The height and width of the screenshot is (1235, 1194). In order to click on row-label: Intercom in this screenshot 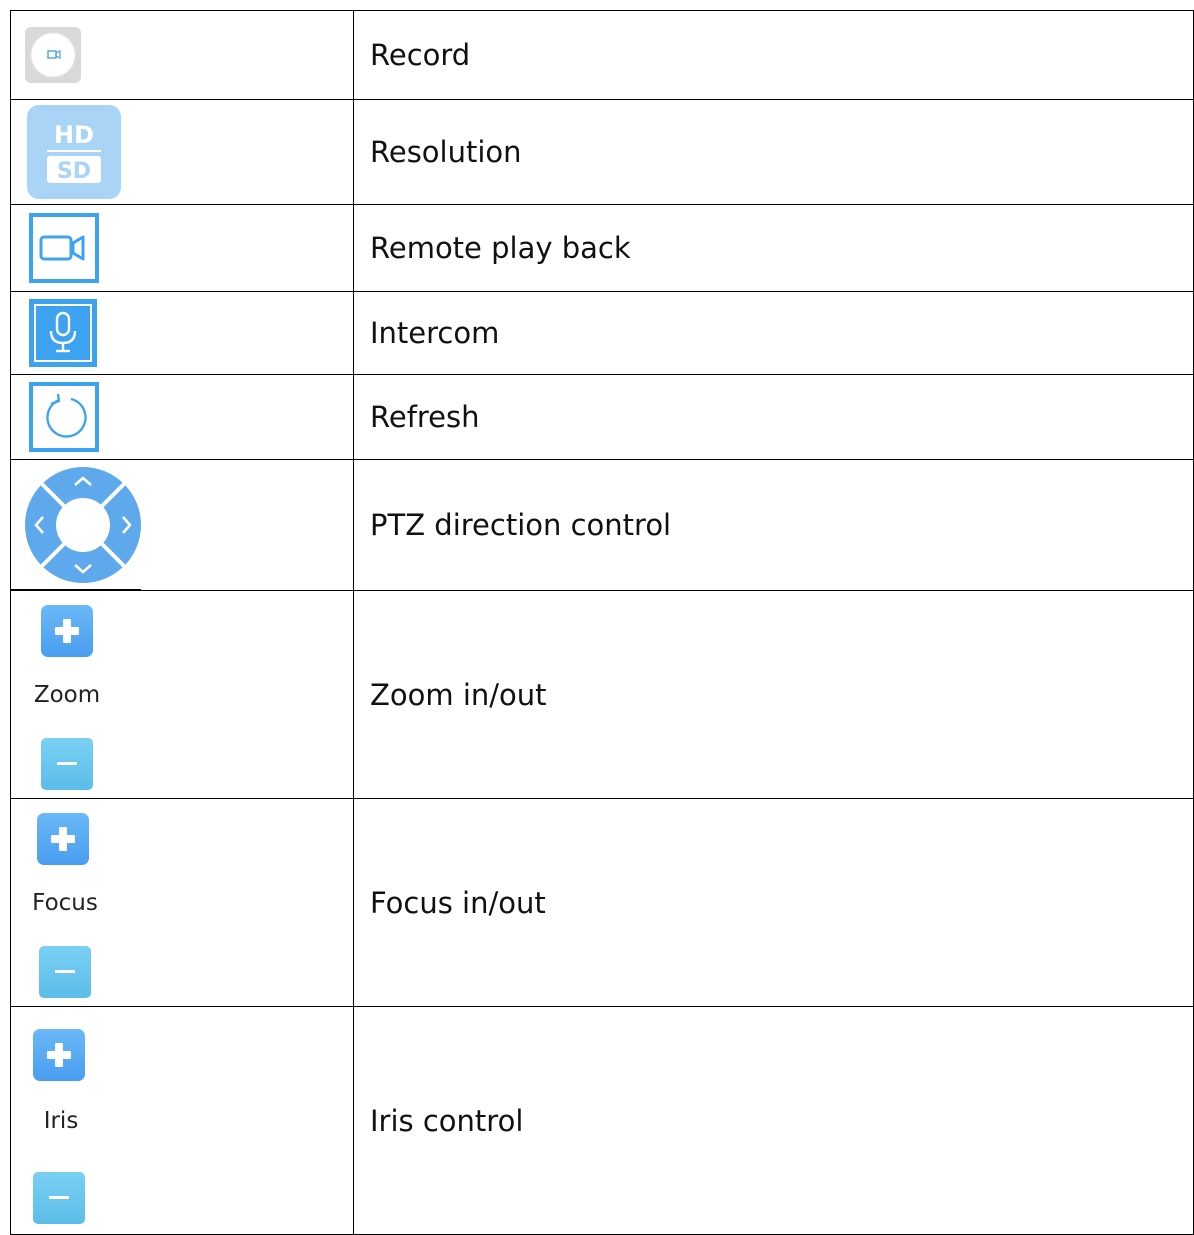, I will do `click(435, 333)`.